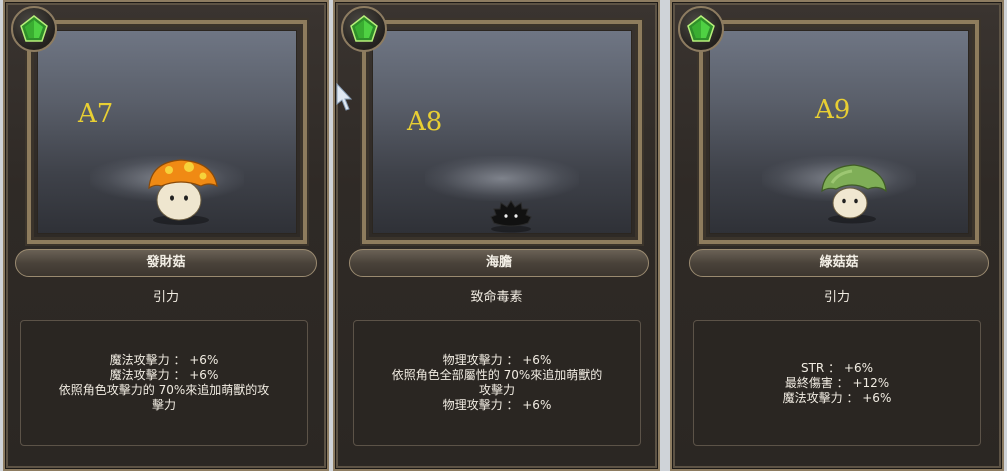 This screenshot has height=471, width=1007. I want to click on monster-name-bar: 發財菇, so click(166, 263).